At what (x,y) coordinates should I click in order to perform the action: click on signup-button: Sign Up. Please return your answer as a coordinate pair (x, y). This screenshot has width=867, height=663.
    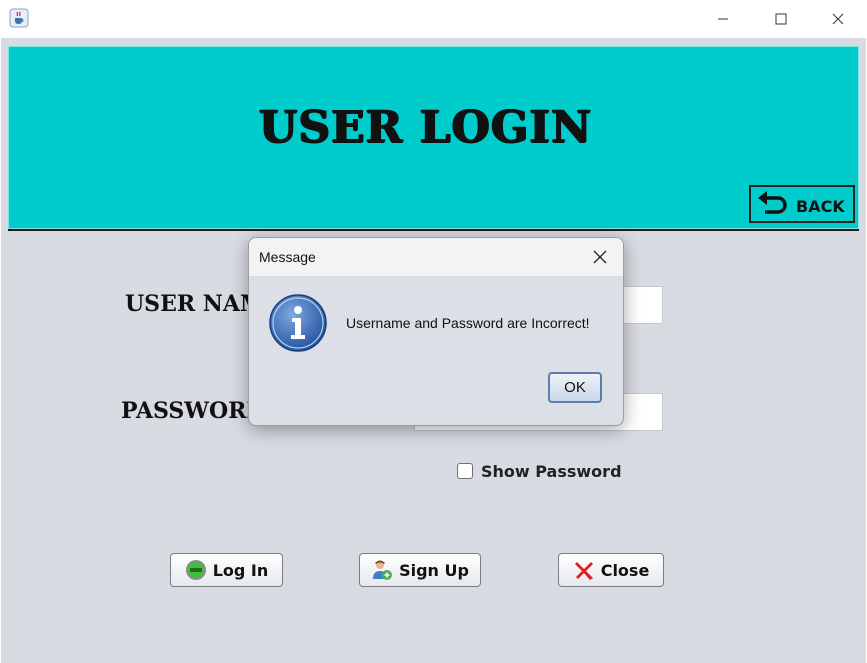
    Looking at the image, I should click on (420, 570).